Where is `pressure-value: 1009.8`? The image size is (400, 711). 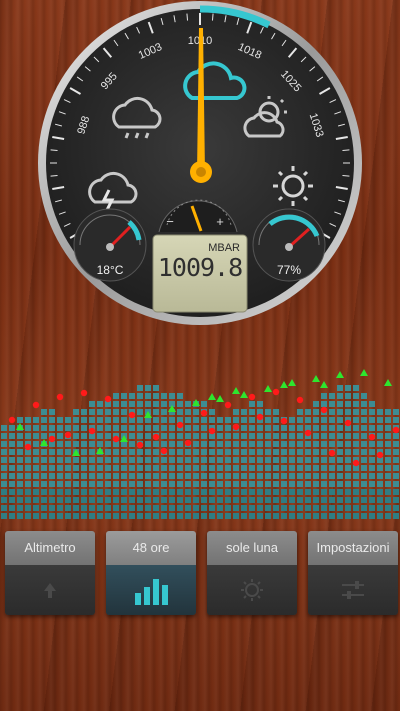 pressure-value: 1009.8 is located at coordinates (200, 267).